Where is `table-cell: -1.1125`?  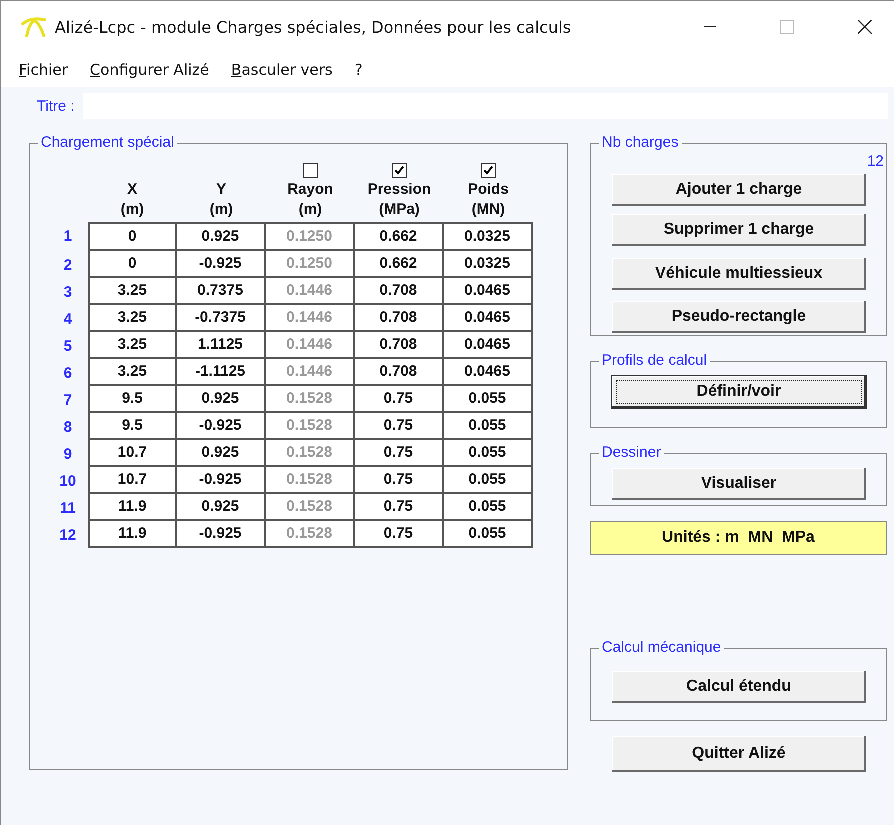 table-cell: -1.1125 is located at coordinates (221, 372).